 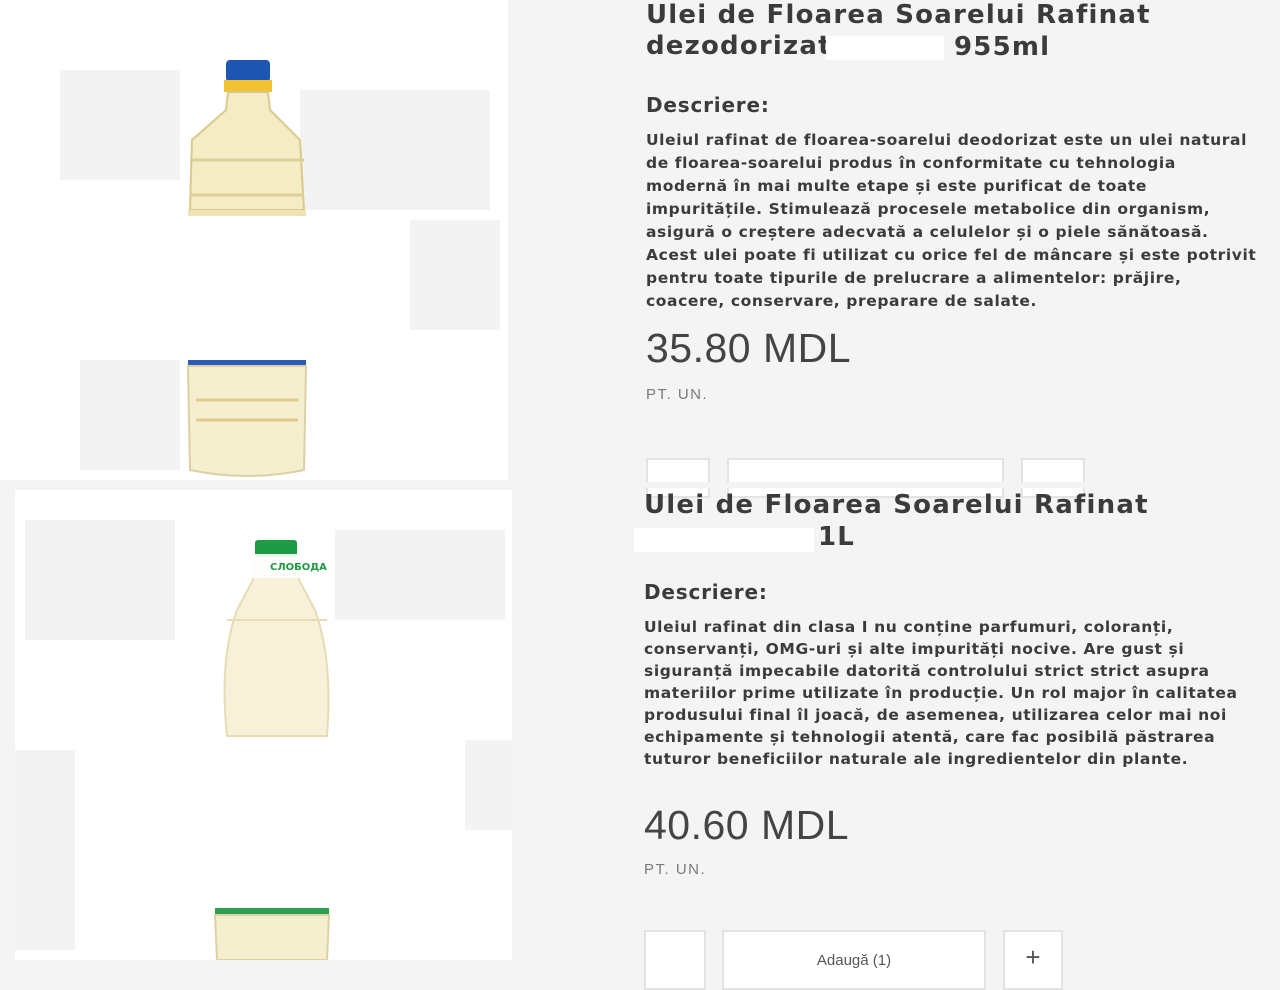 What do you see at coordinates (1002, 47) in the screenshot?
I see `product-volume: 955ml` at bounding box center [1002, 47].